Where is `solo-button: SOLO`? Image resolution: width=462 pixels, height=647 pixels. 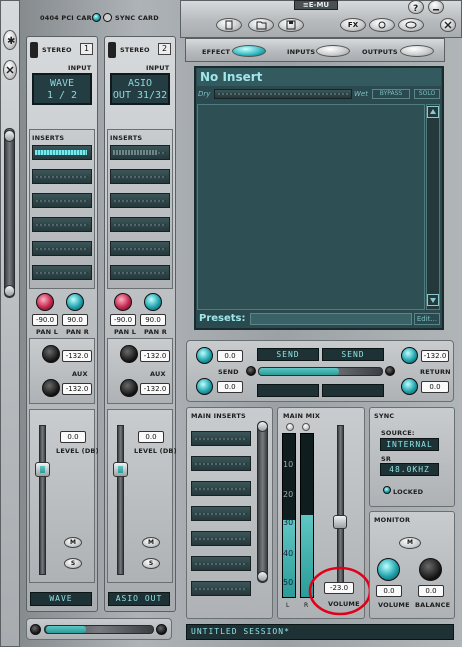
solo-button: SOLO is located at coordinates (427, 94).